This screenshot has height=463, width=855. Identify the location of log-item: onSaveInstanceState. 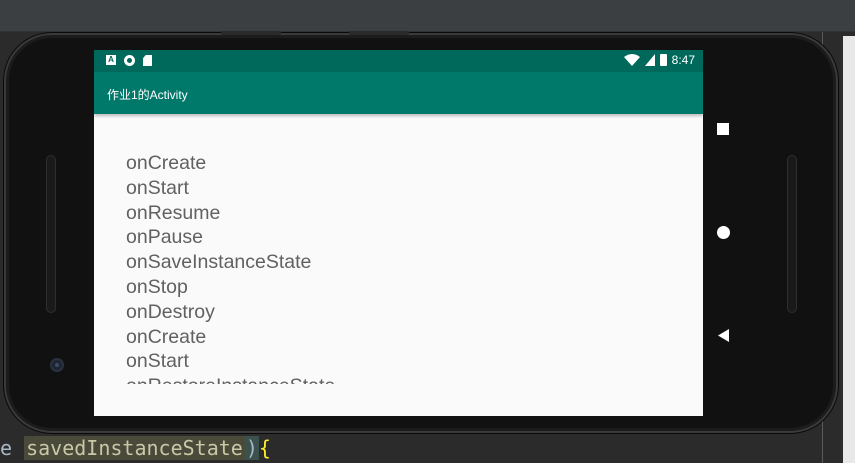
(219, 262).